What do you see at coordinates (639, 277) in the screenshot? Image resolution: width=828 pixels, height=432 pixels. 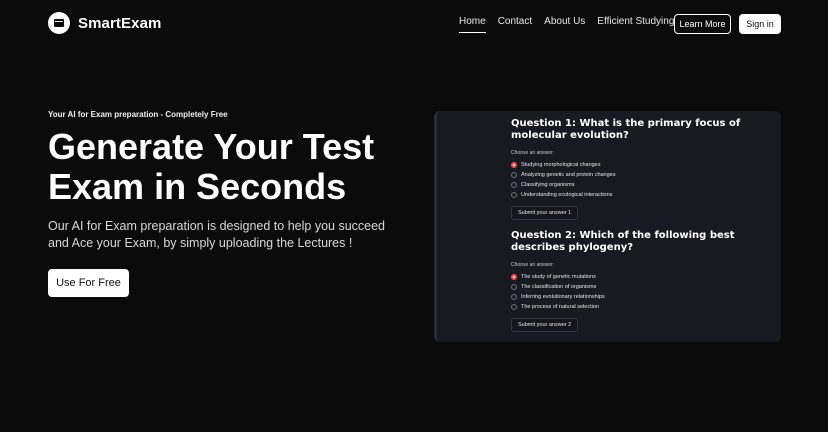 I see `answer-option: The study of genetic mutations` at bounding box center [639, 277].